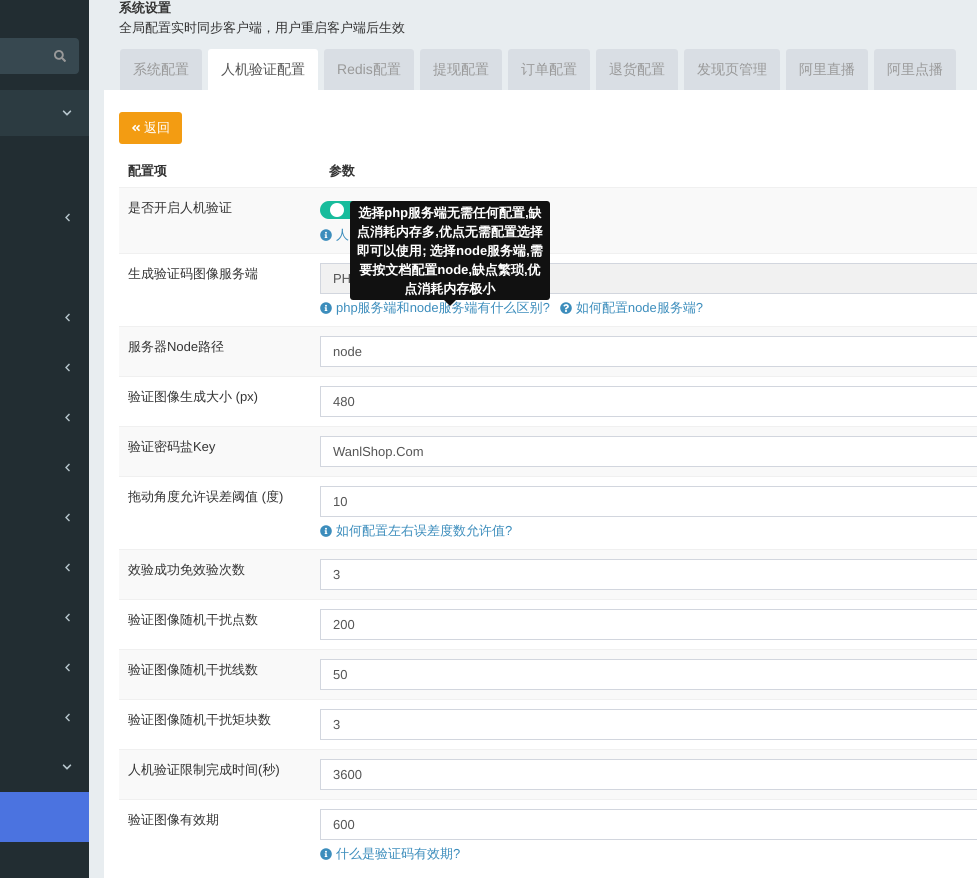  What do you see at coordinates (199, 720) in the screenshot?
I see `setting-label: 验证图像随机干扰矩块数` at bounding box center [199, 720].